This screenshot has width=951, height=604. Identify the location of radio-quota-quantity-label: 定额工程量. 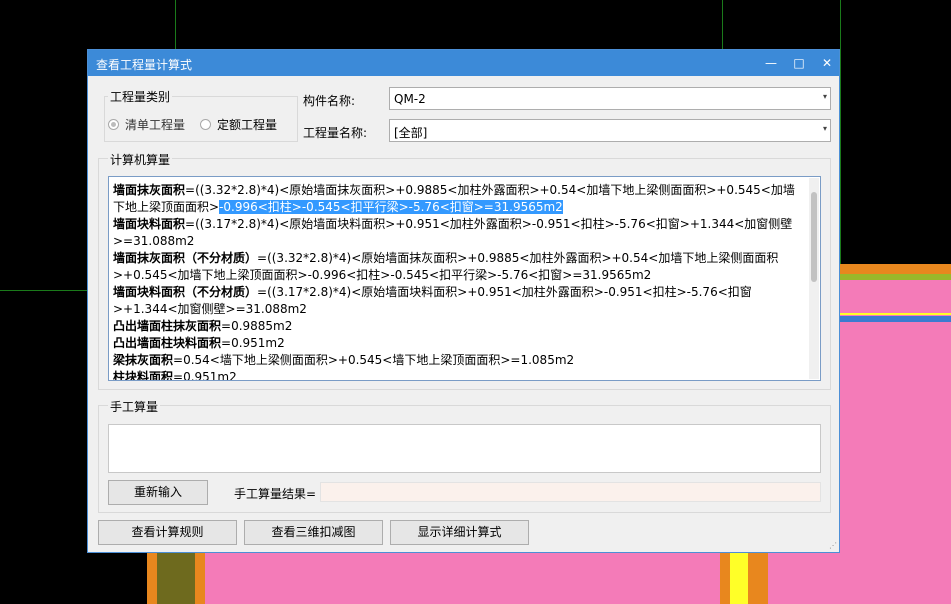
(247, 125).